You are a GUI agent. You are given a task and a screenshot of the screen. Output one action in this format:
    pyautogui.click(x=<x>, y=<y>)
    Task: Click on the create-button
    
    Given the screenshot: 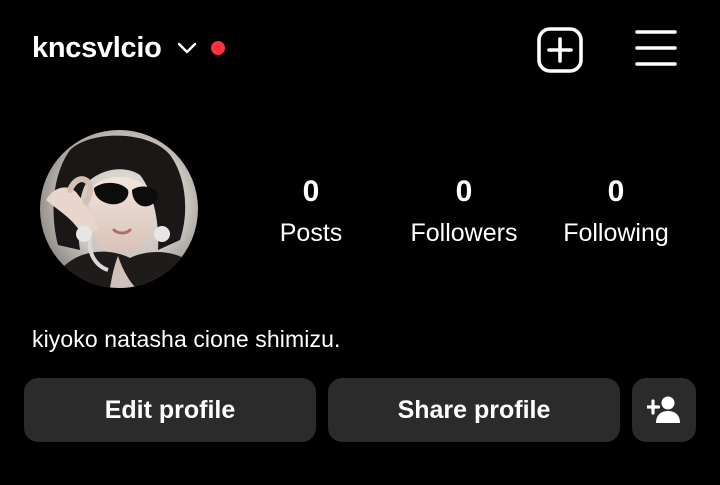 What is the action you would take?
    pyautogui.click(x=560, y=50)
    